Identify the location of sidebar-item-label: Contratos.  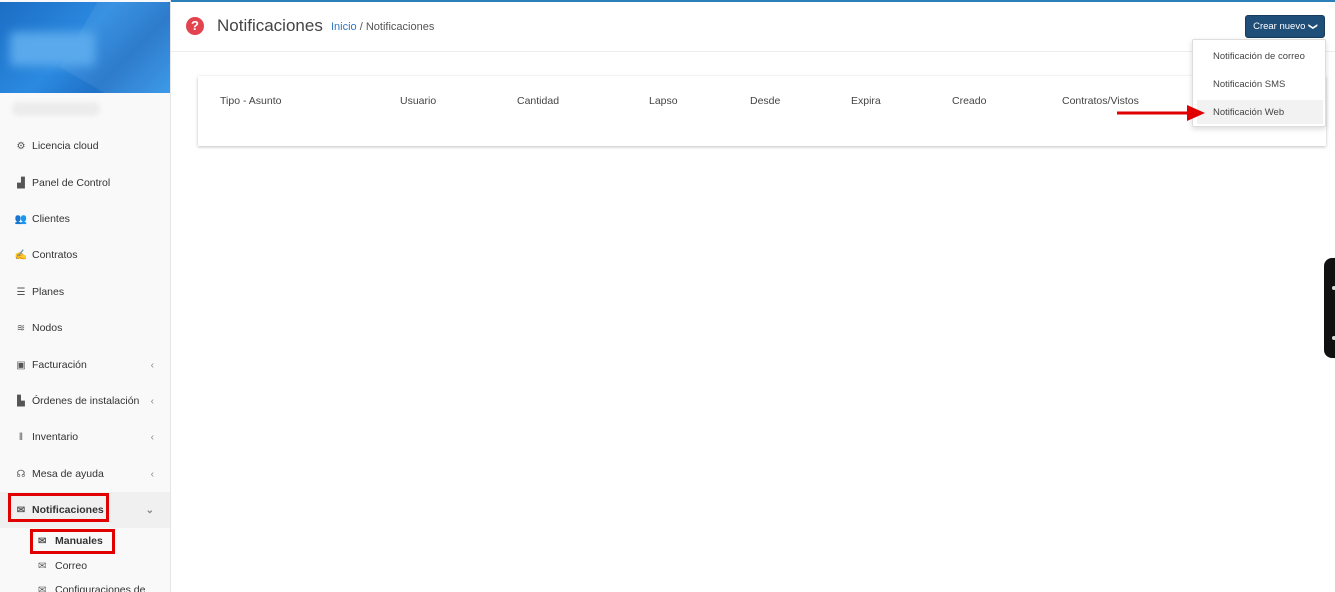
(55, 255).